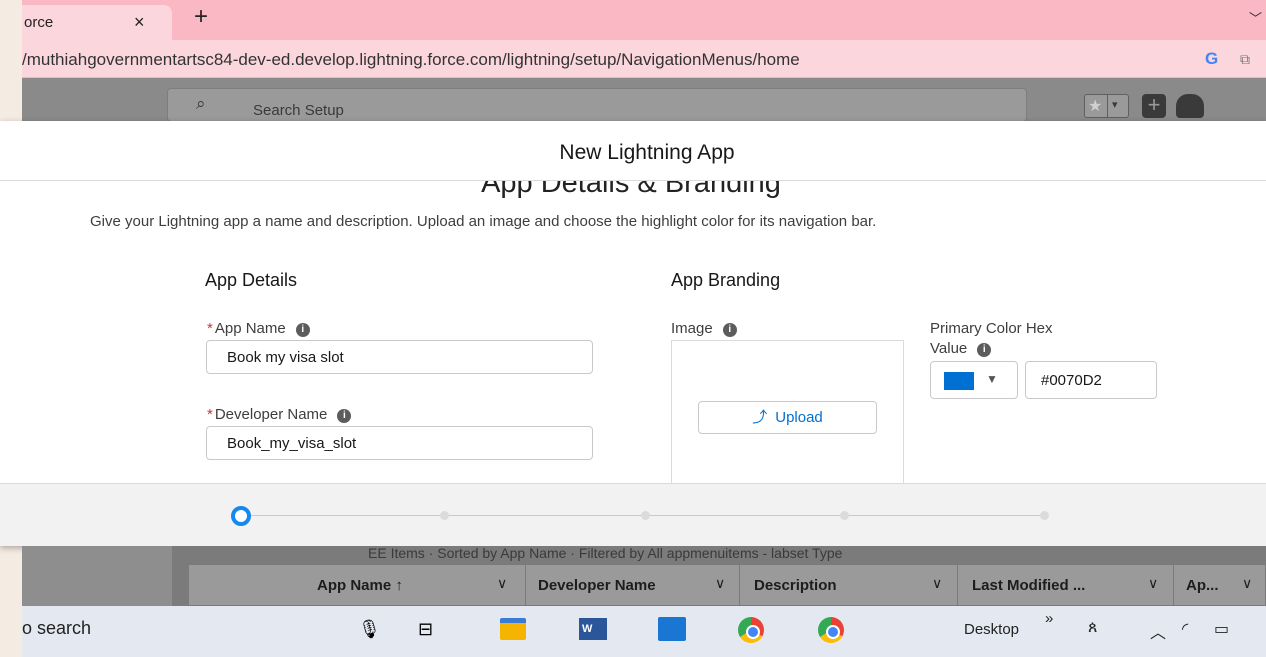 The height and width of the screenshot is (657, 1266). I want to click on tray-chevron-icon: ︿, so click(1158, 631).